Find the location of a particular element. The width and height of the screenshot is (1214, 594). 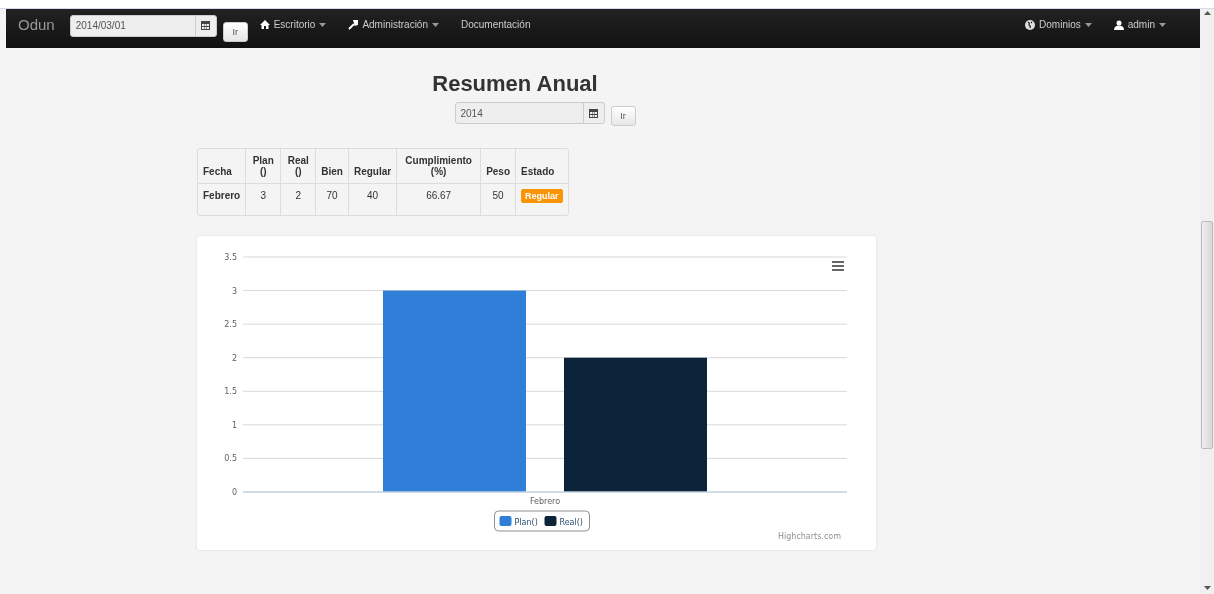

y-tick-label: 1 is located at coordinates (234, 425).